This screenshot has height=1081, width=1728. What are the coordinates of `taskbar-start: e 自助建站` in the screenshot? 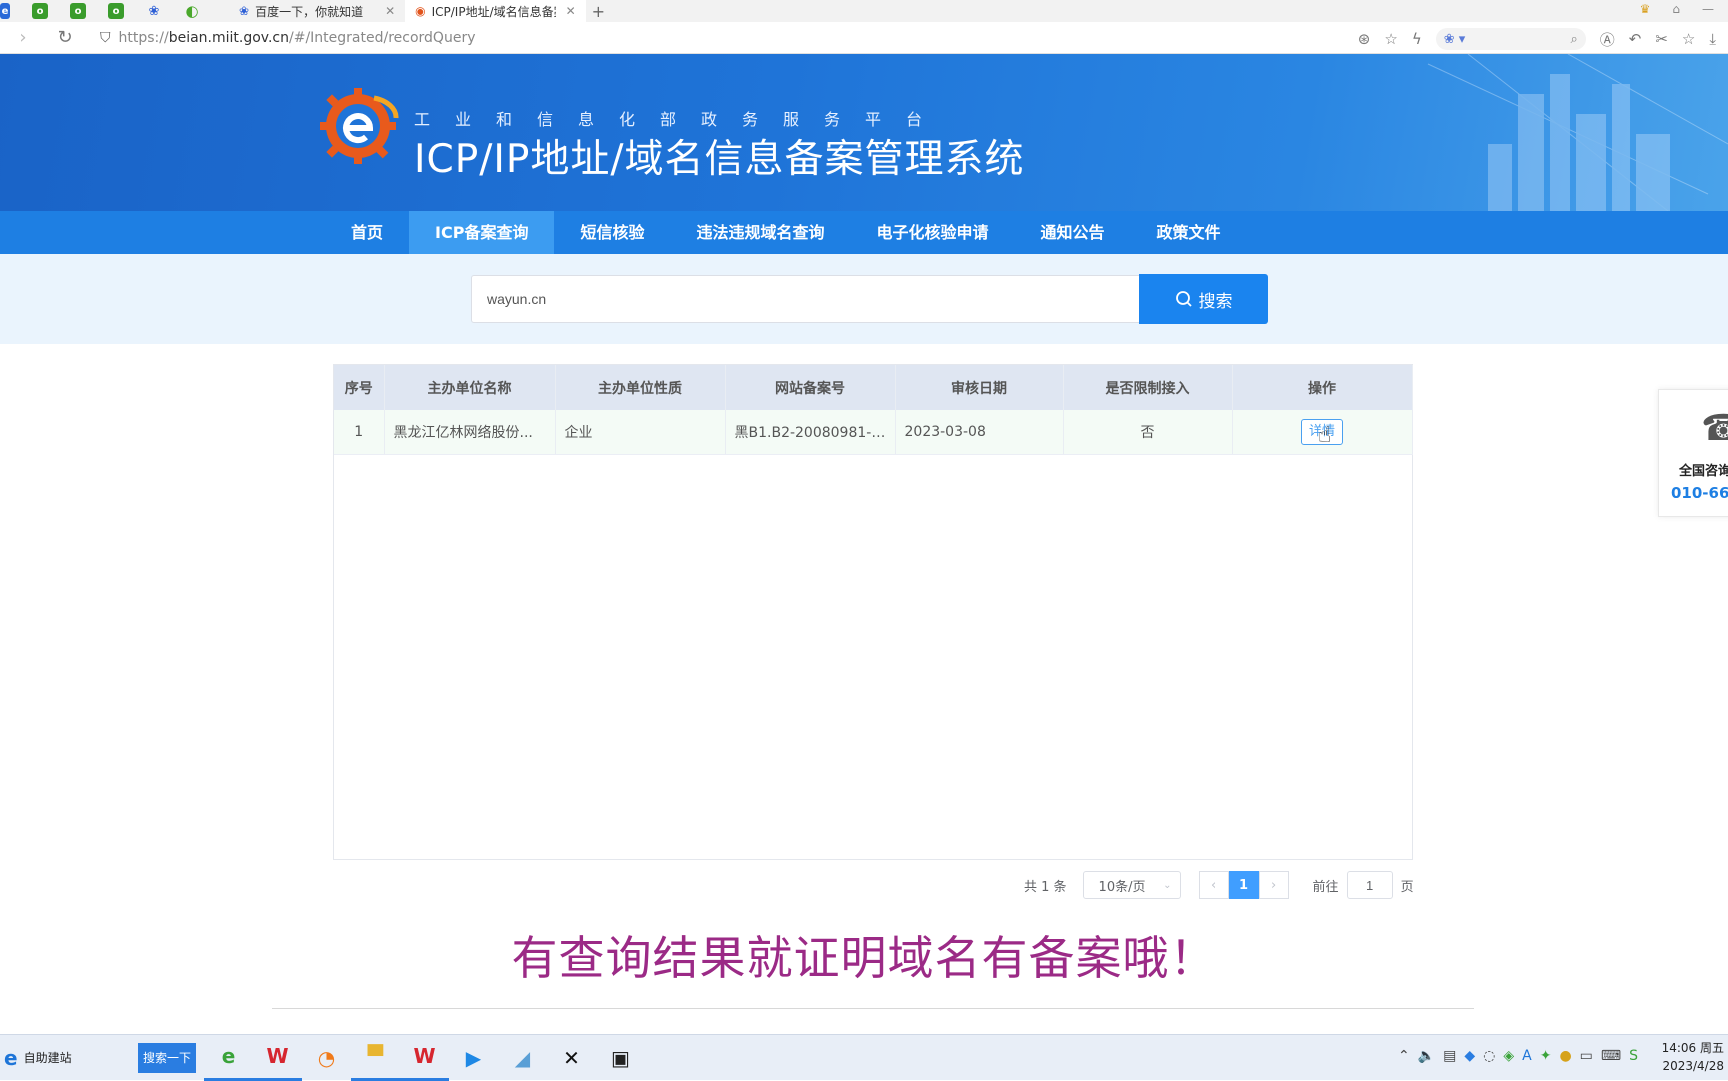 It's located at (69, 1058).